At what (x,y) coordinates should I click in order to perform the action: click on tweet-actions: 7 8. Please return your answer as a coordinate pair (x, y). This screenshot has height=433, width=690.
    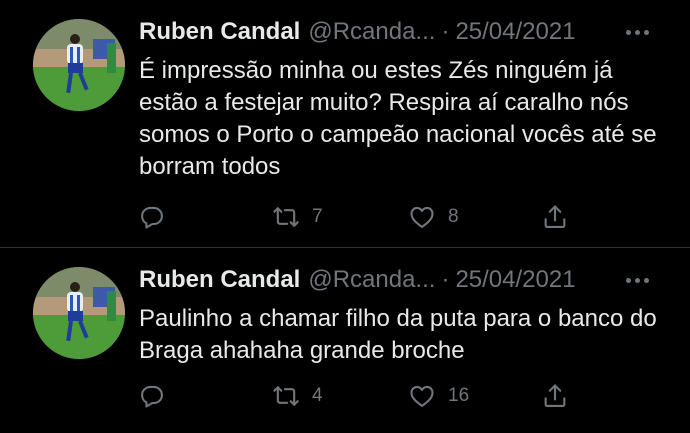
    Looking at the image, I should click on (345, 217).